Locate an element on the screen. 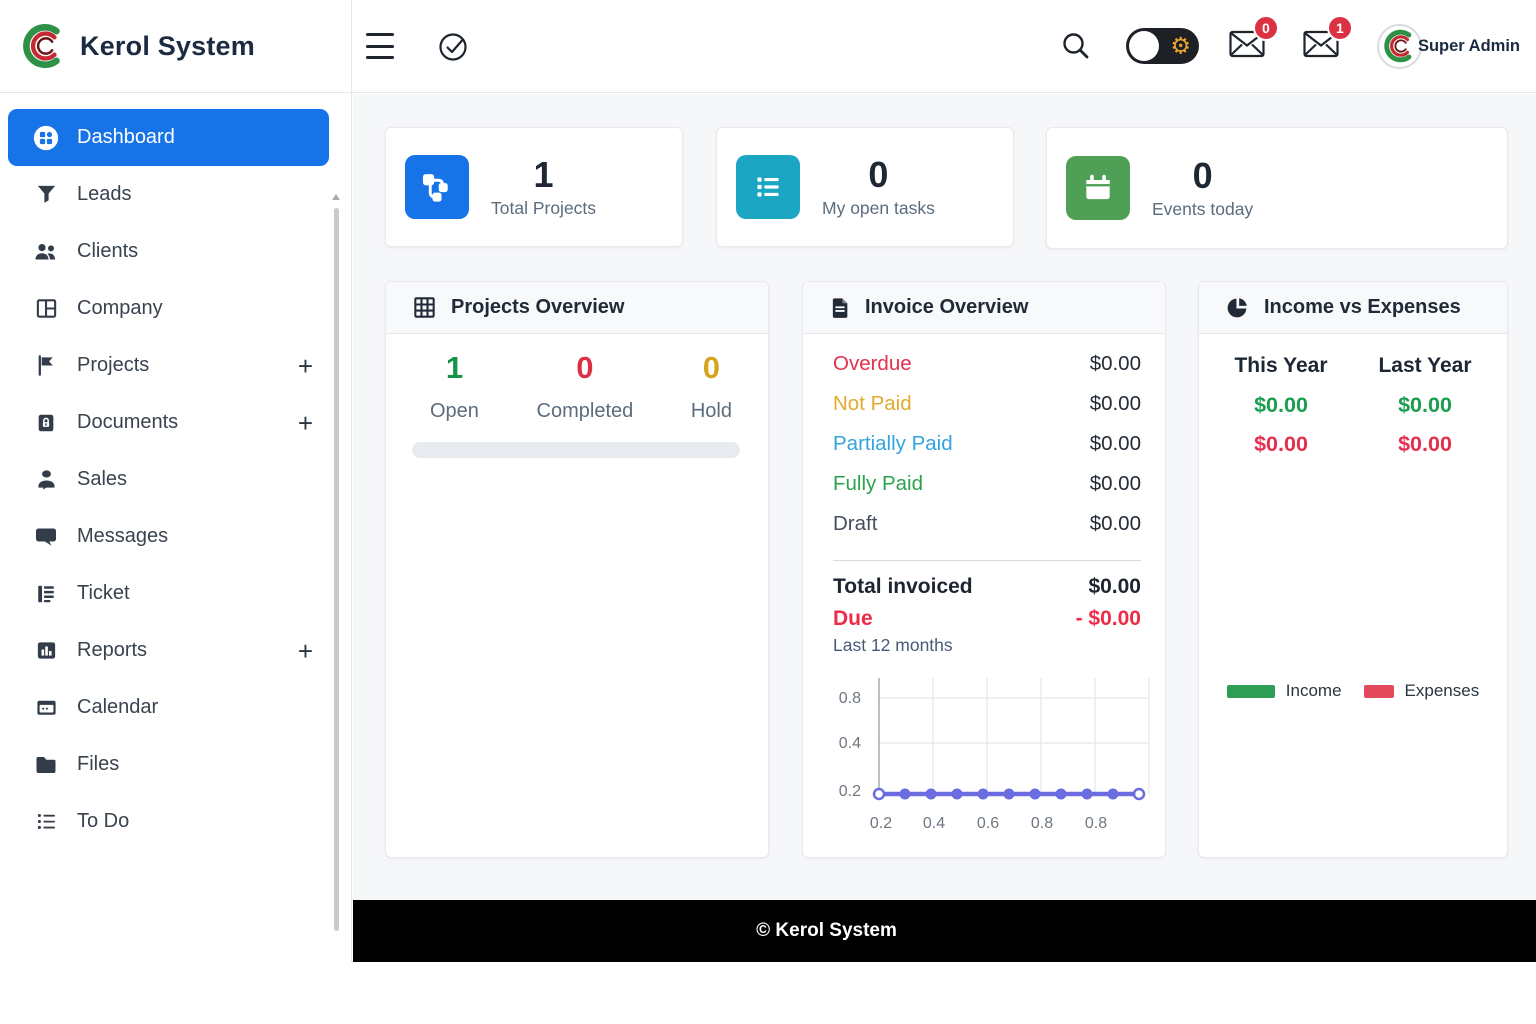 This screenshot has height=1024, width=1536. sidebar-item-dashboard: Dashboard is located at coordinates (168, 137).